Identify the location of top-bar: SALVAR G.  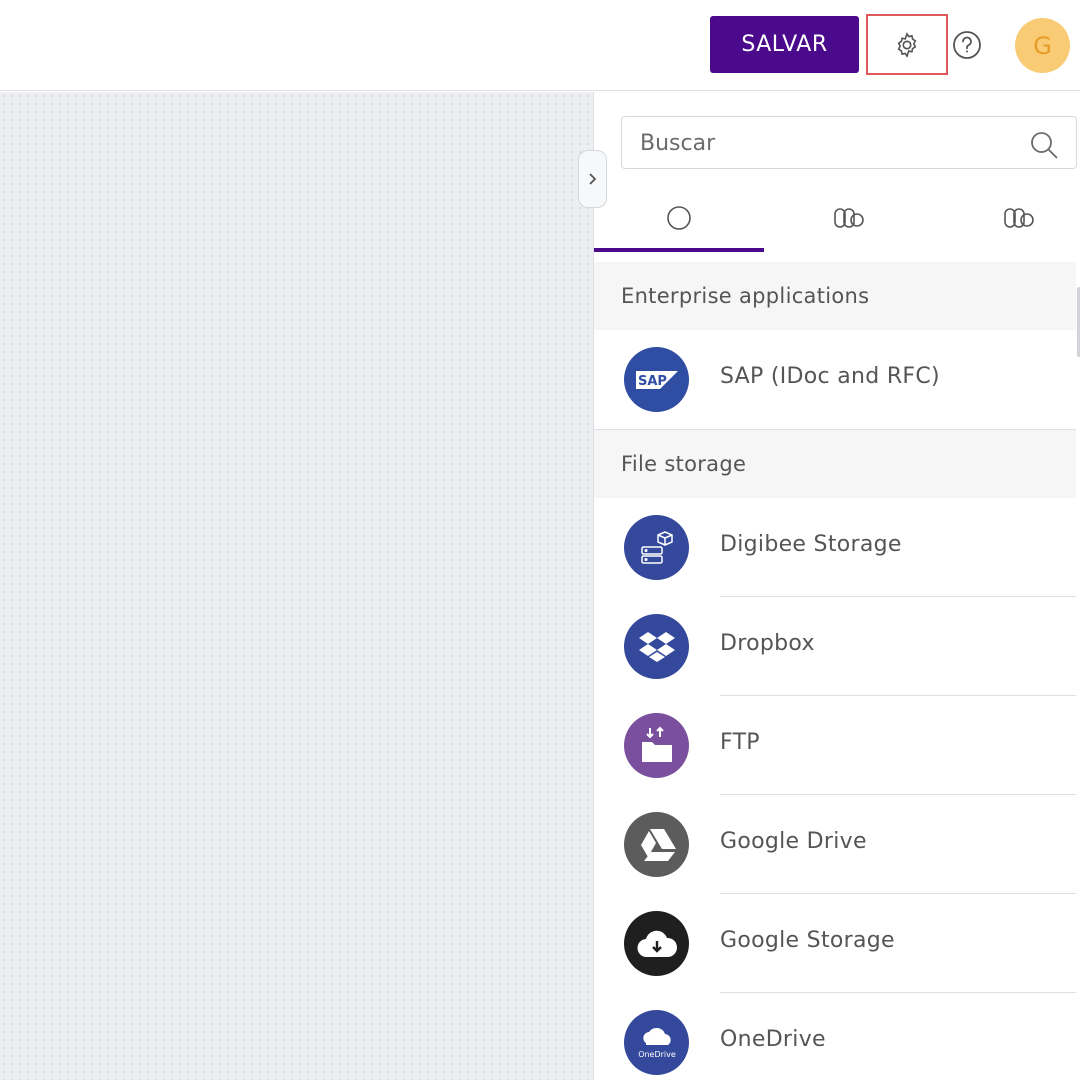
(540, 45).